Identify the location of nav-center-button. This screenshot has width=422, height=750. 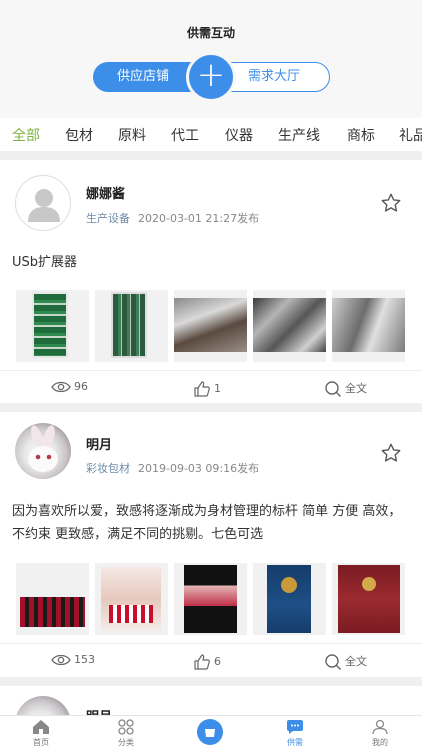
(210, 732).